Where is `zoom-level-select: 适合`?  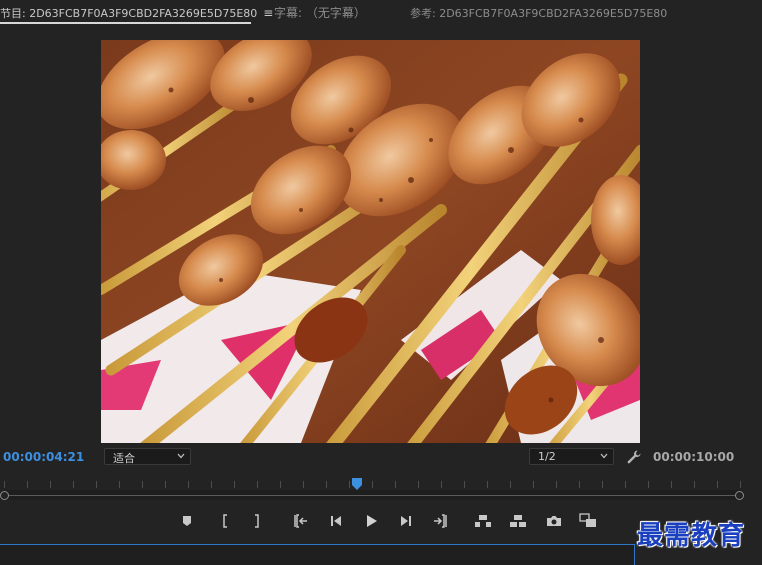
zoom-level-select: 适合 is located at coordinates (147, 456).